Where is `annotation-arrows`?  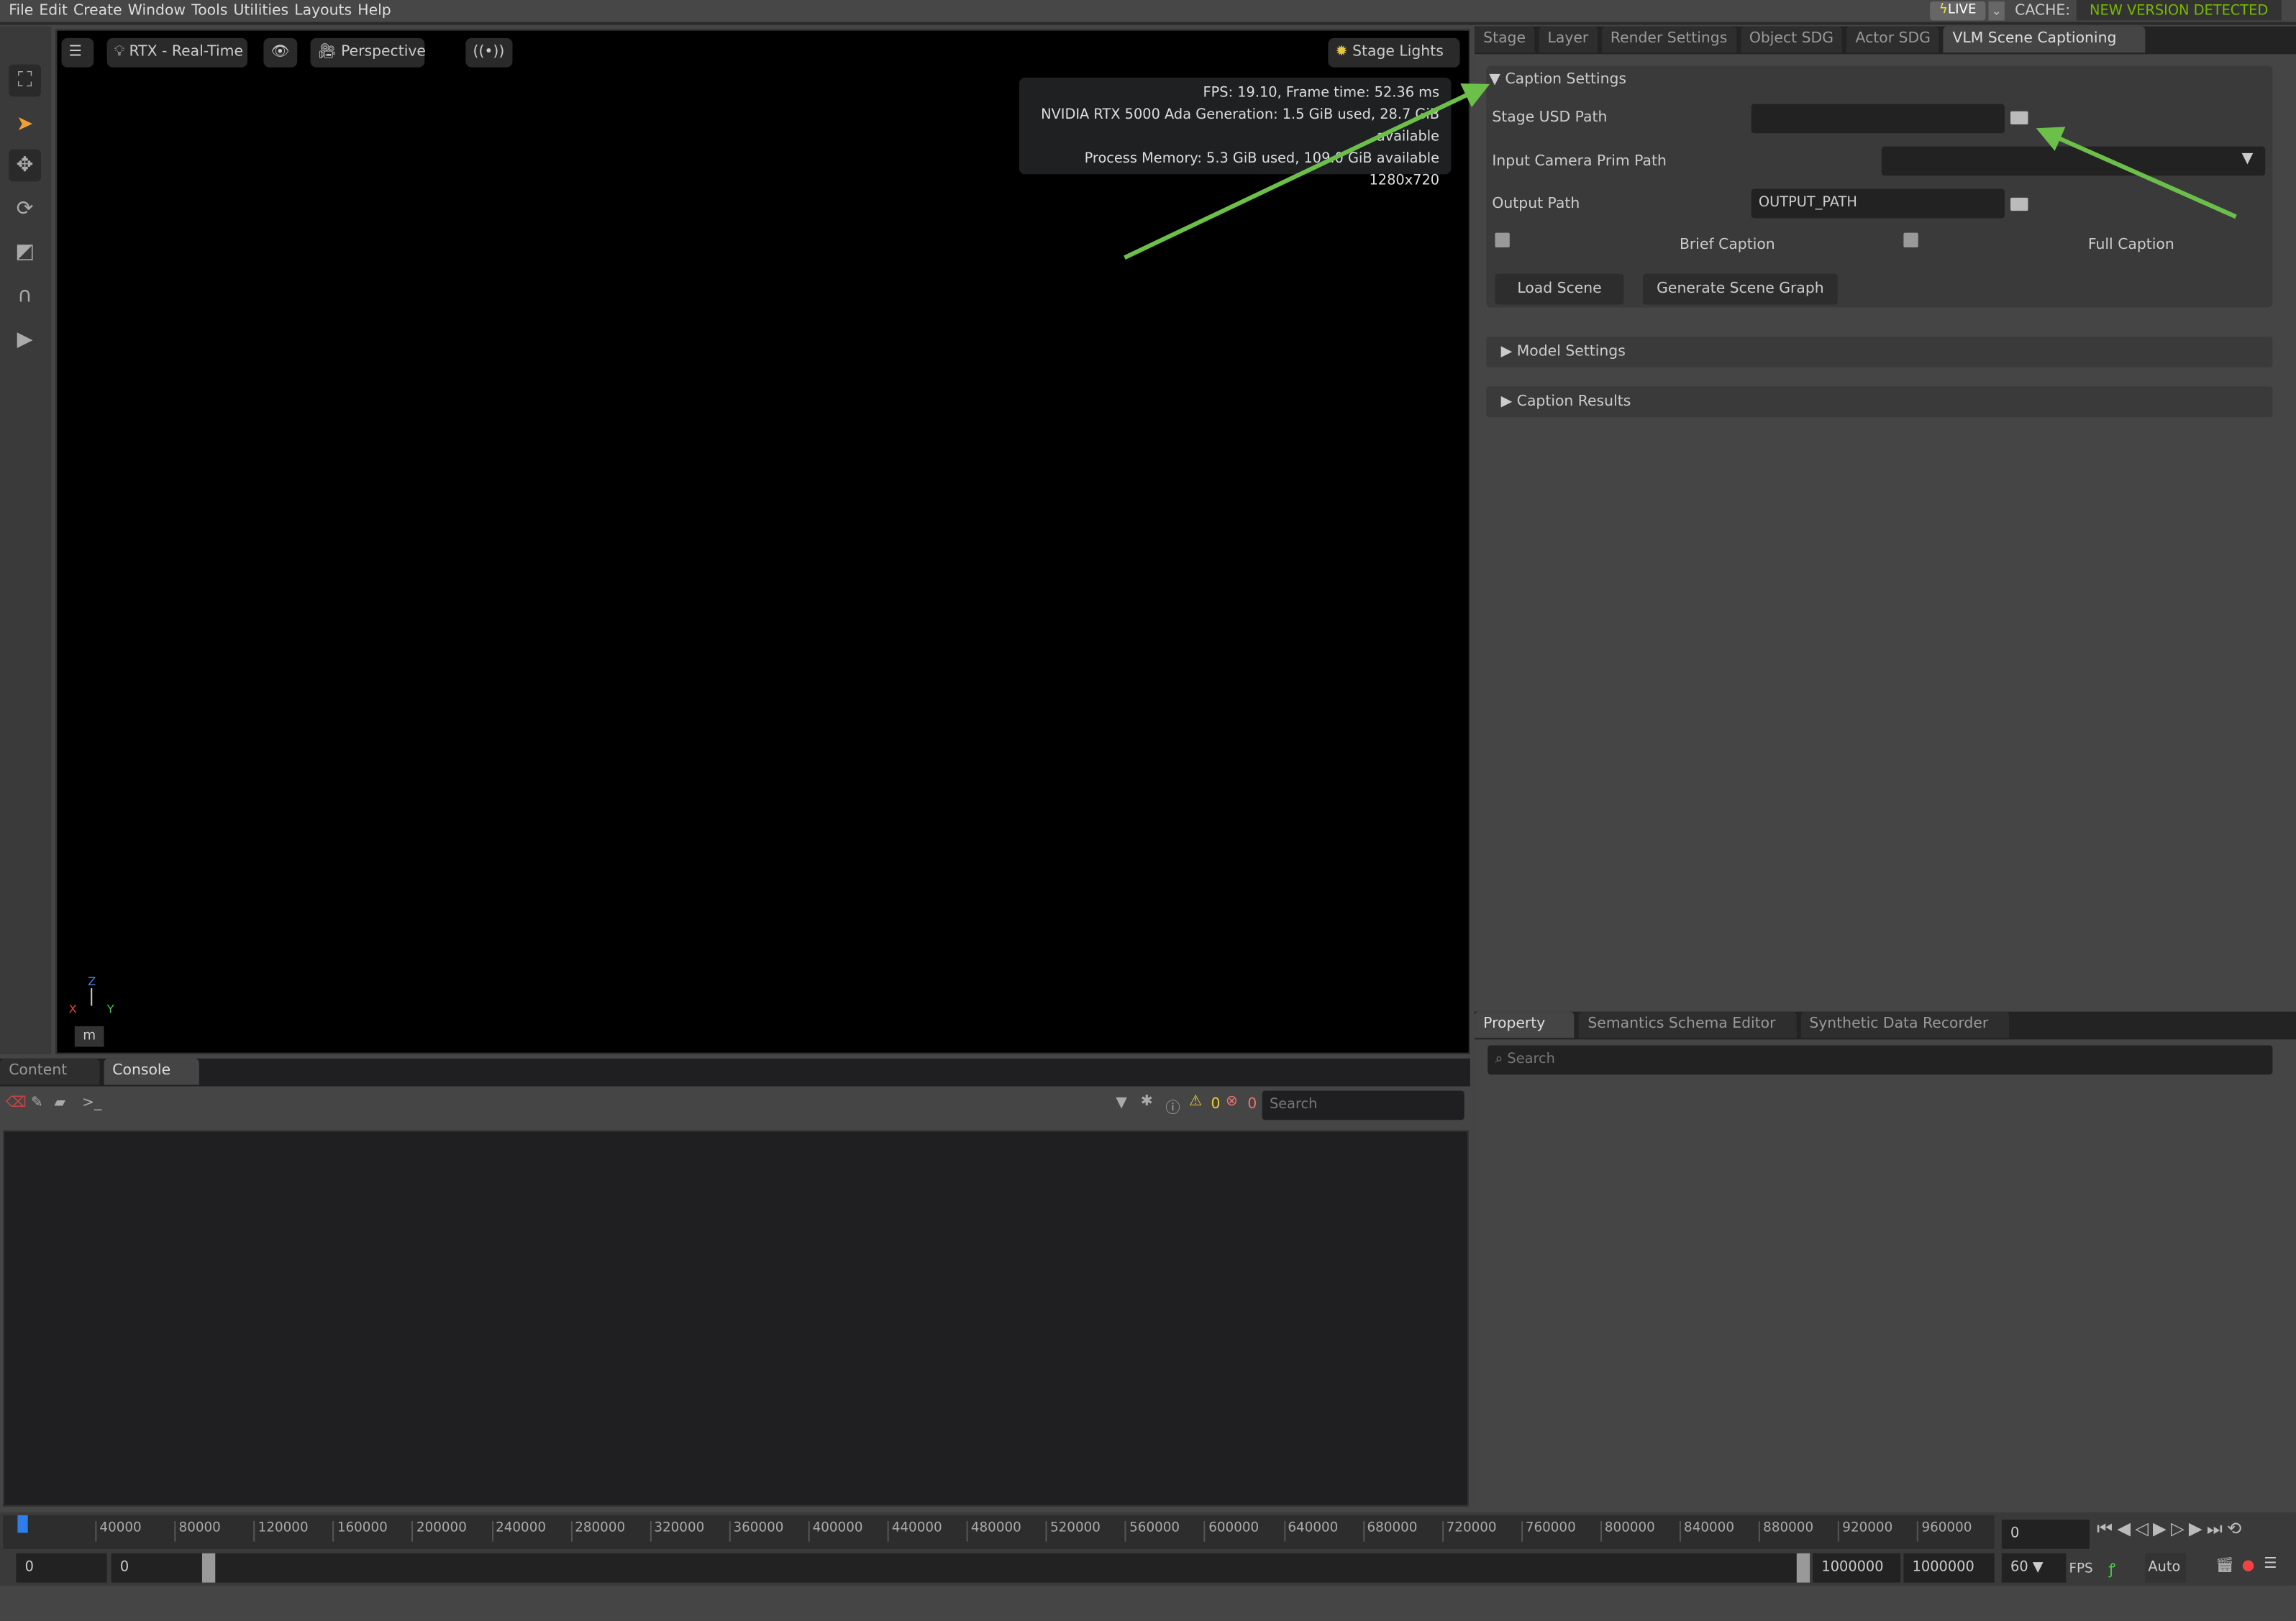 annotation-arrows is located at coordinates (1680, 171).